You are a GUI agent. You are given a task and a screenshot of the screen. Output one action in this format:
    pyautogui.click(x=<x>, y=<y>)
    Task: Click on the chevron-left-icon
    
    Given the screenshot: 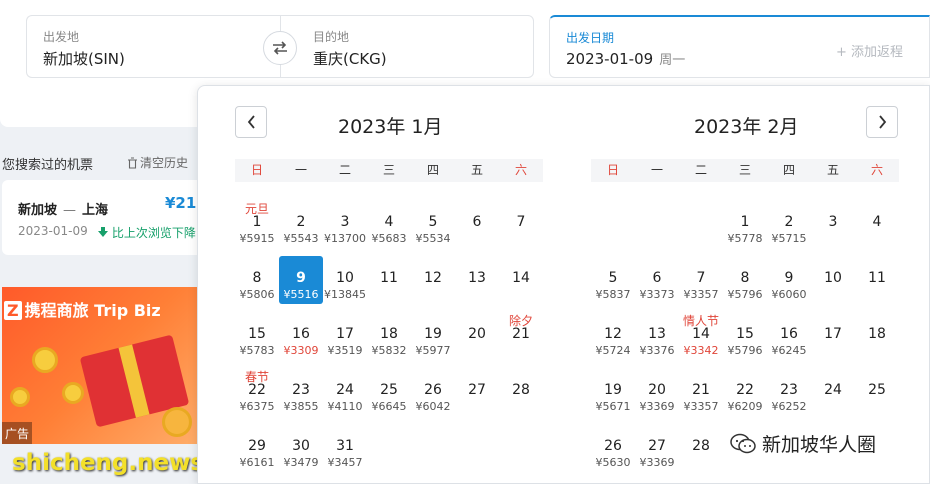 What is the action you would take?
    pyautogui.click(x=251, y=122)
    